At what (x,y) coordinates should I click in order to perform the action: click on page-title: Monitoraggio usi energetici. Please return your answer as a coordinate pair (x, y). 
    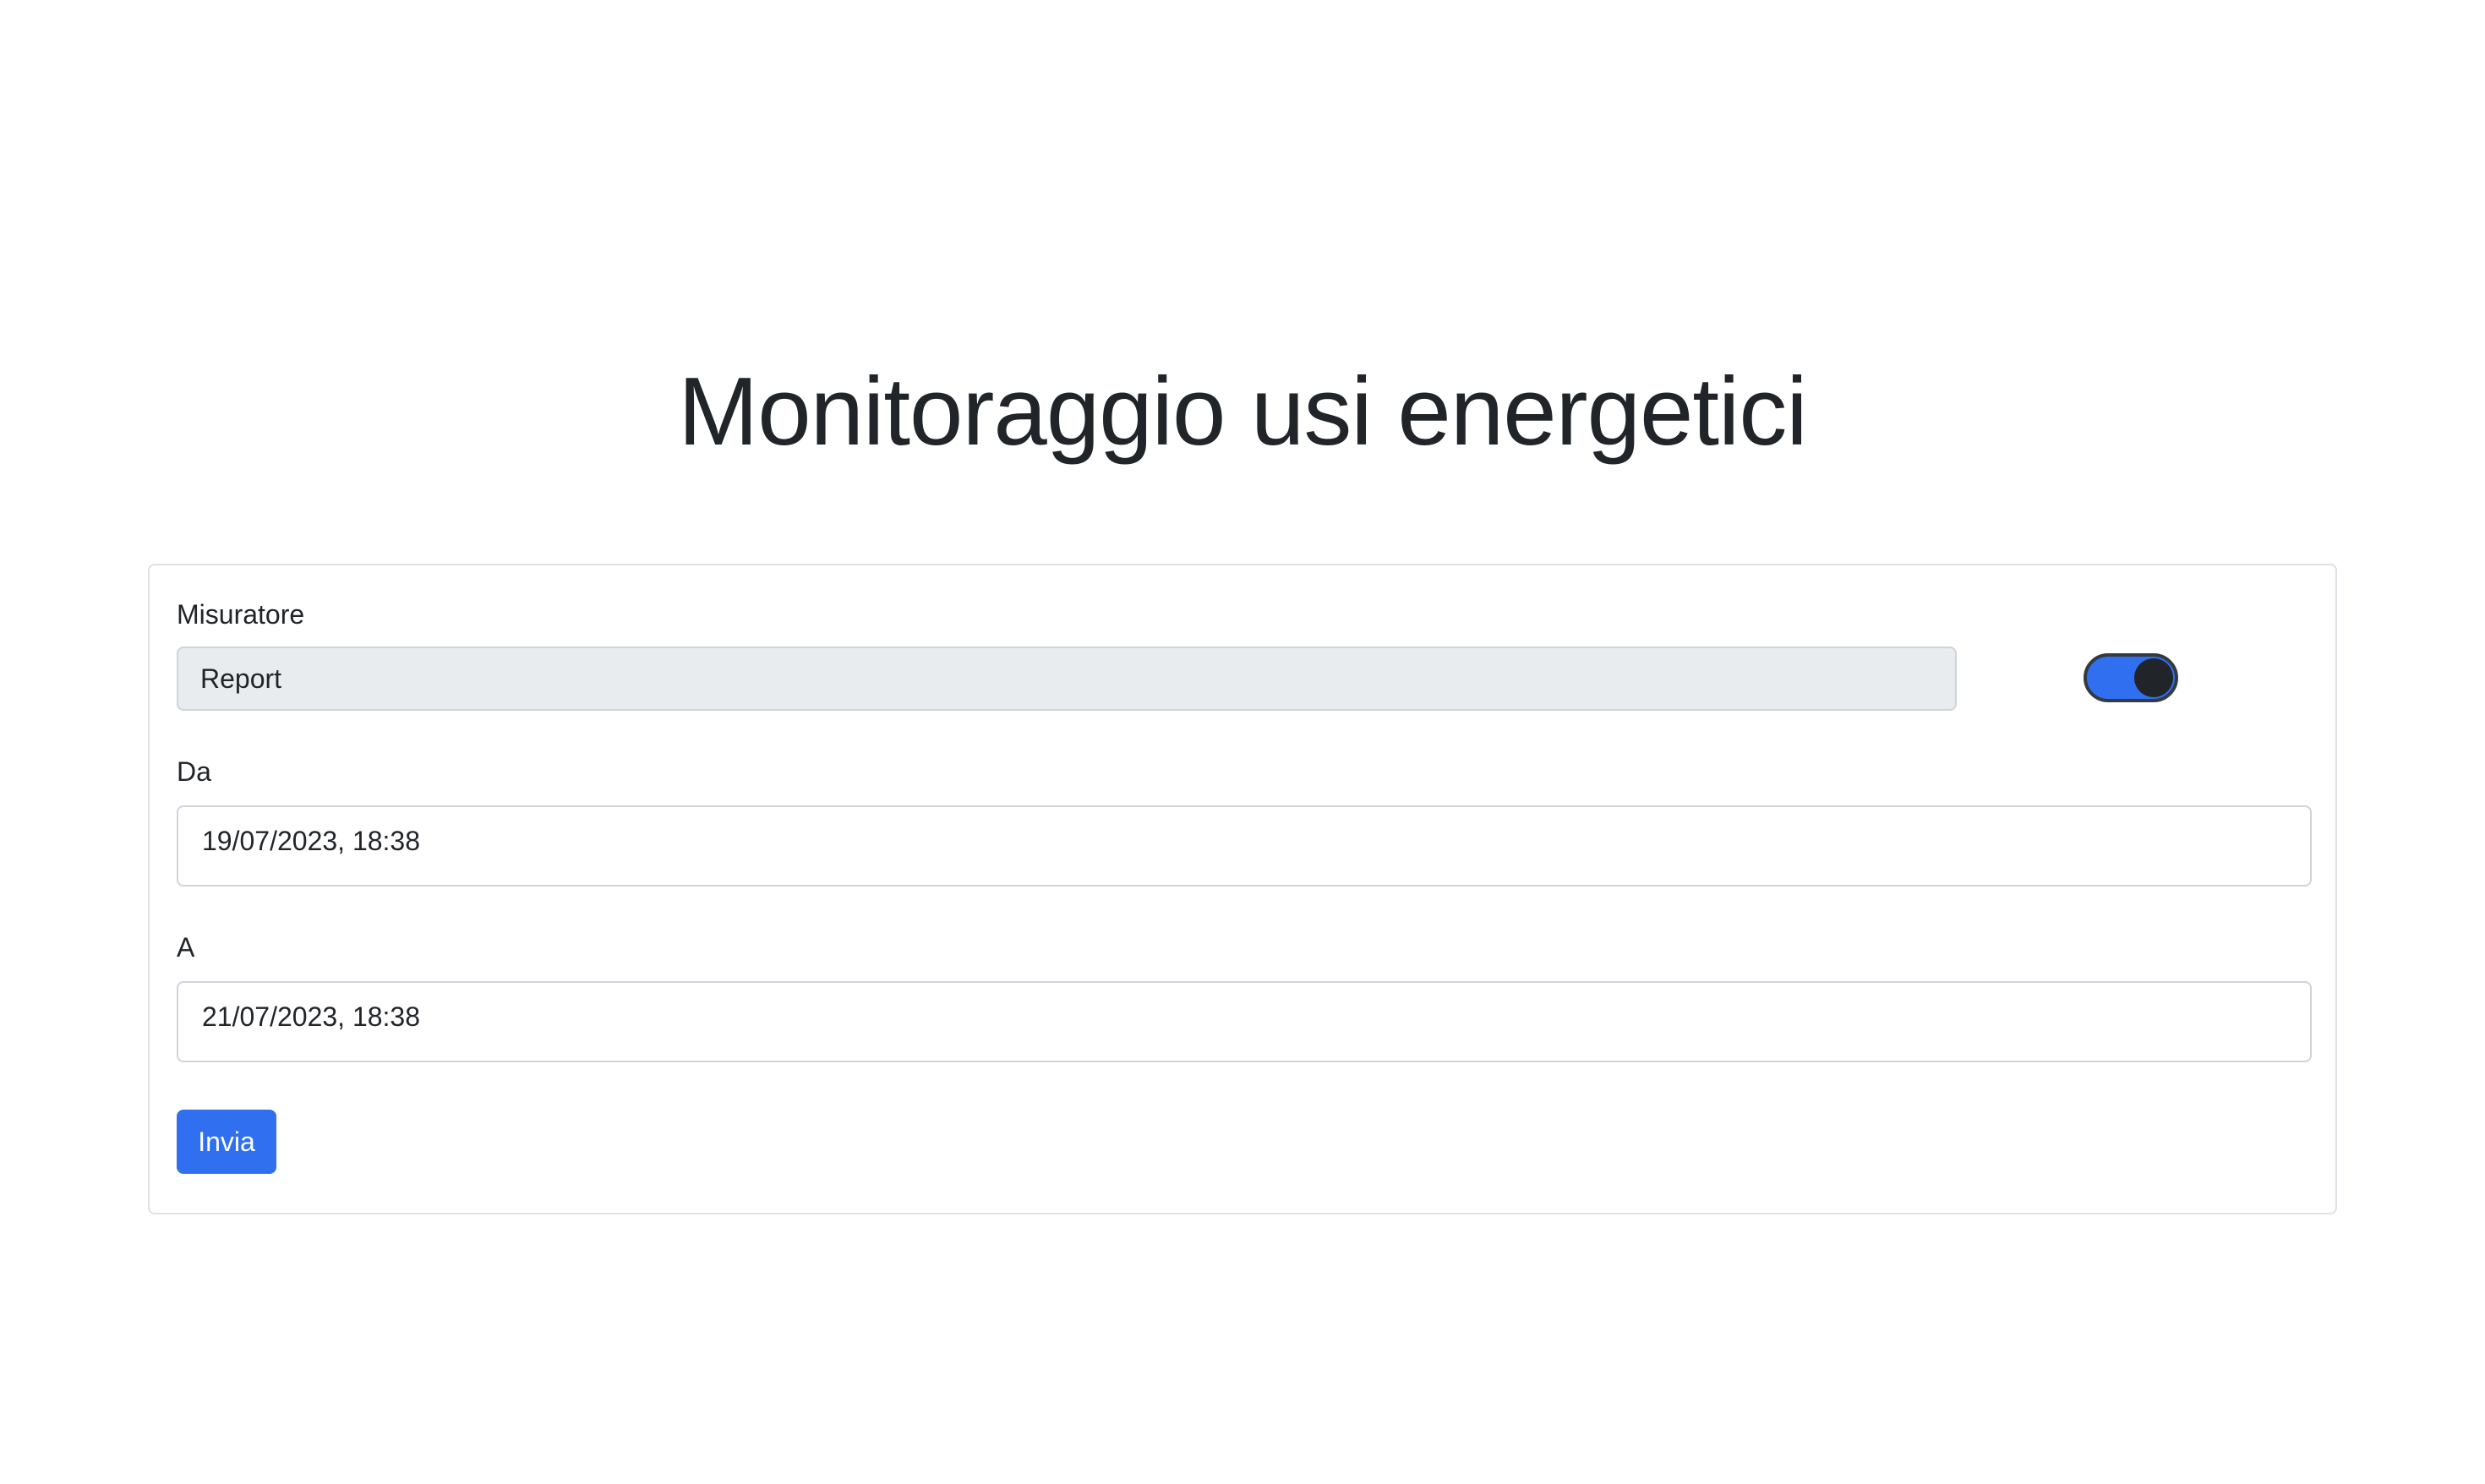
    Looking at the image, I should click on (1242, 412).